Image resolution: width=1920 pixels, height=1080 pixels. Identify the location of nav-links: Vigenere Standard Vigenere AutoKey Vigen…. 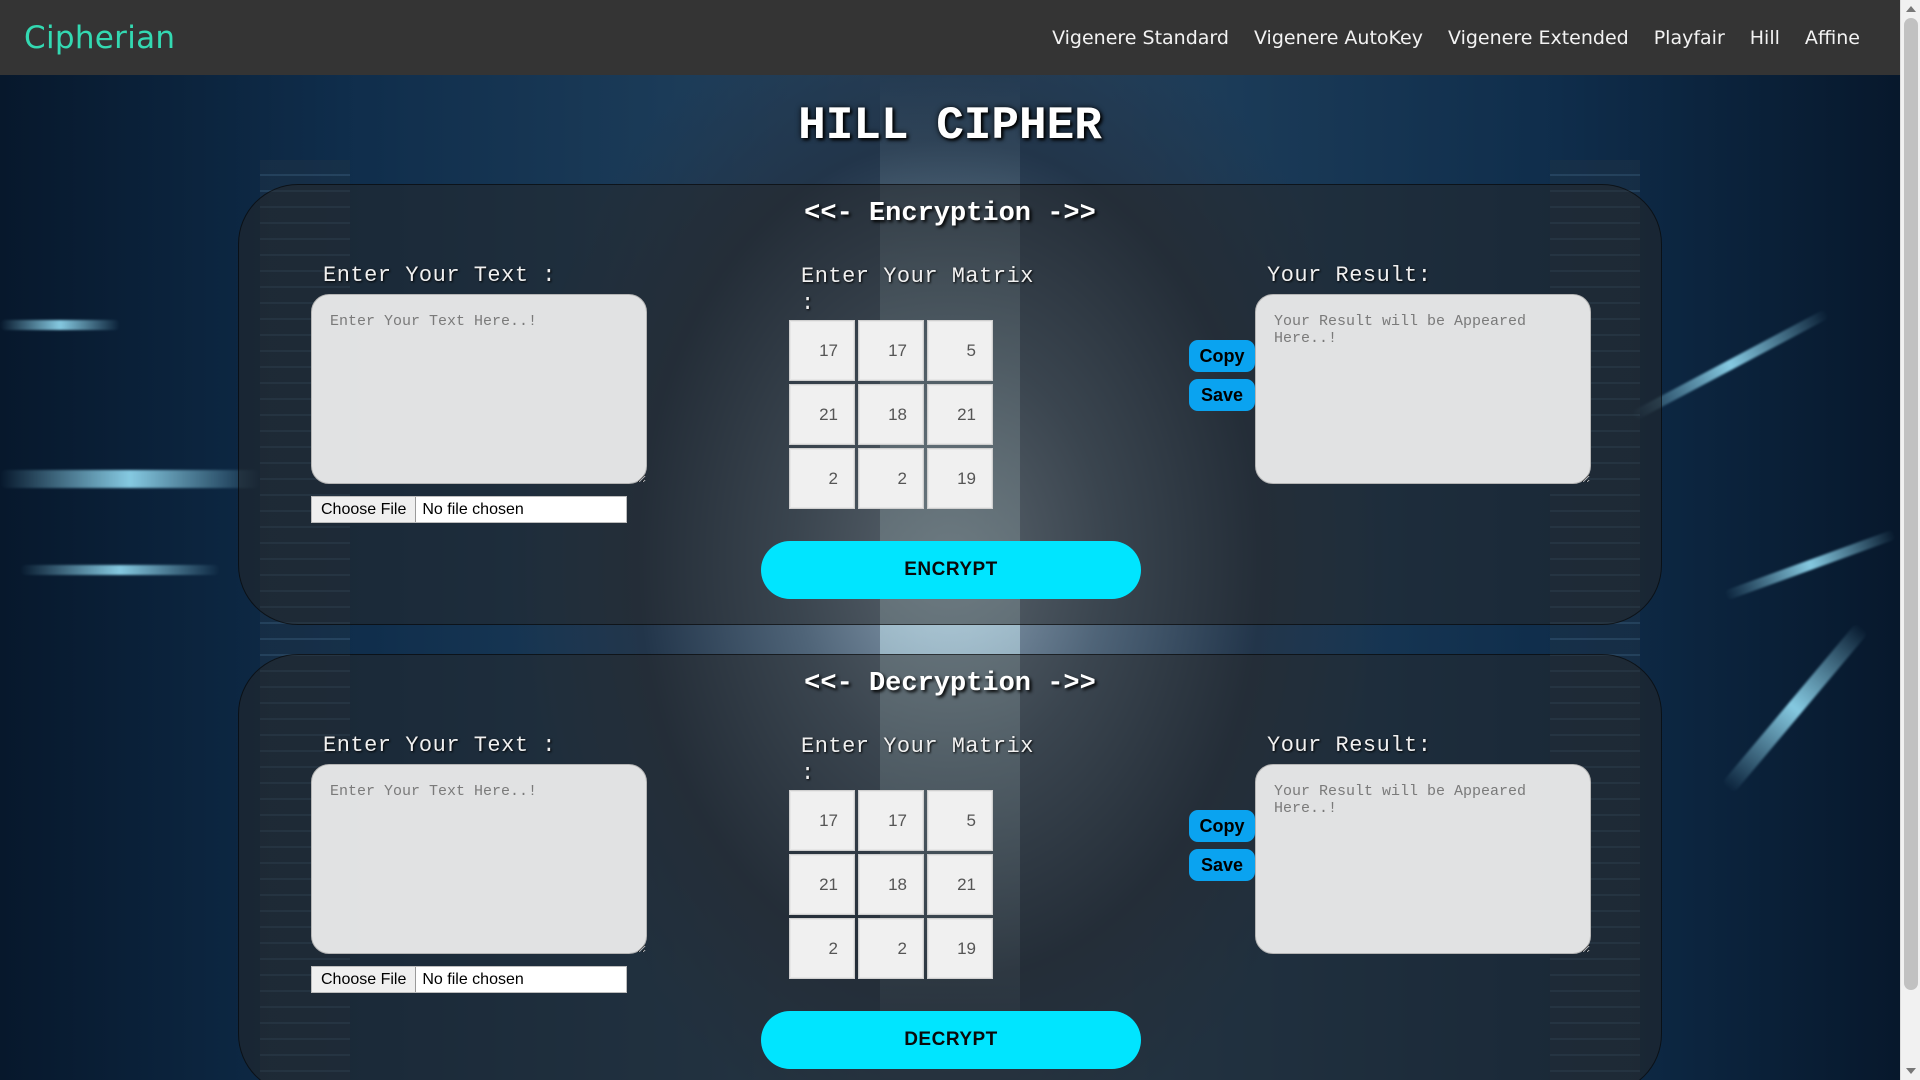
(1456, 38).